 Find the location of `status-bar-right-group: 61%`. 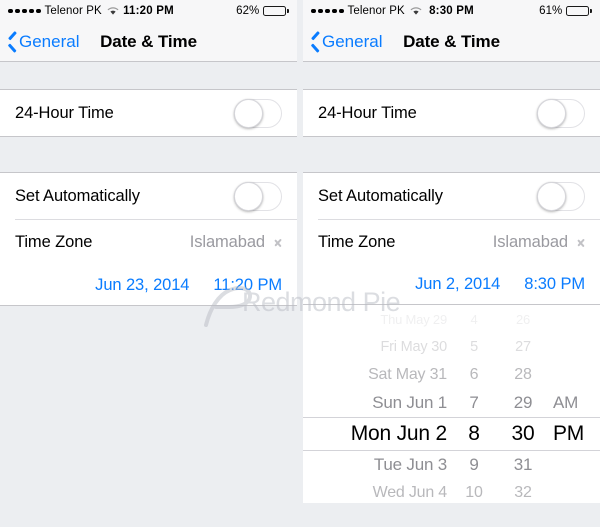

status-bar-right-group: 61% is located at coordinates (565, 11).